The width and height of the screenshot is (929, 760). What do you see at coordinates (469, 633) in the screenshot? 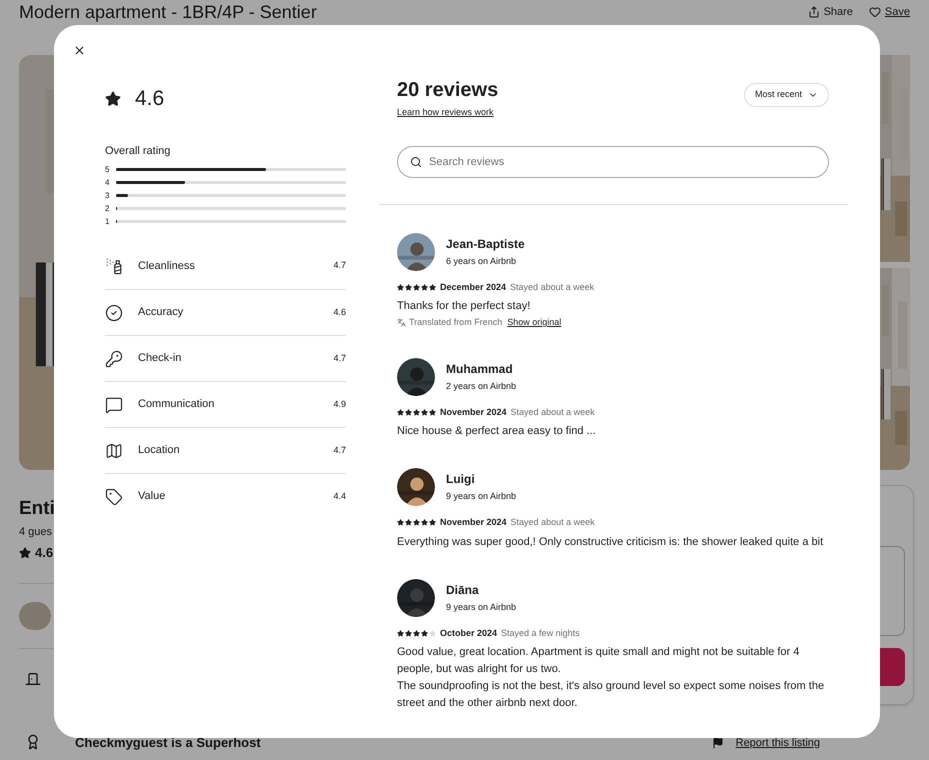
I see `review-date: October 2024` at bounding box center [469, 633].